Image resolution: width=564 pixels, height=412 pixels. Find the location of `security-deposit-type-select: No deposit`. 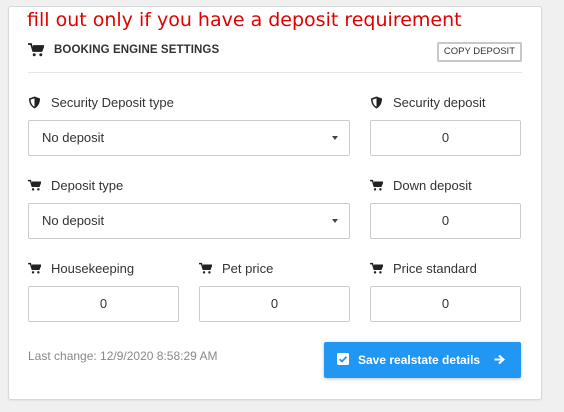

security-deposit-type-select: No deposit is located at coordinates (189, 138).